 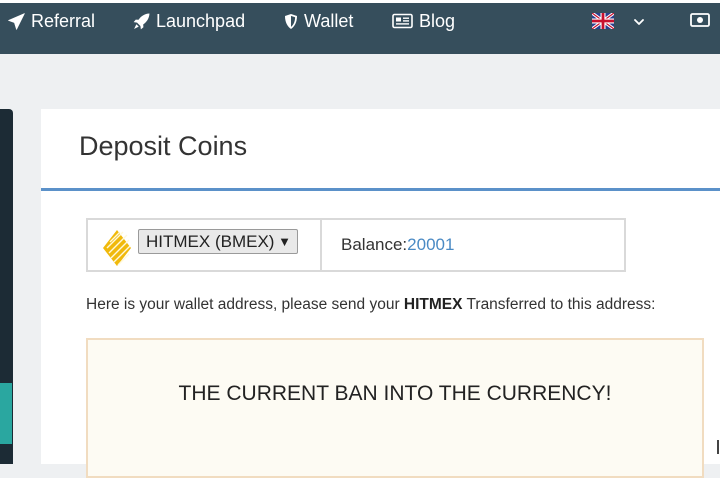 I want to click on coin-select-cell: HITMEX (BMEX) ▼, so click(x=205, y=245).